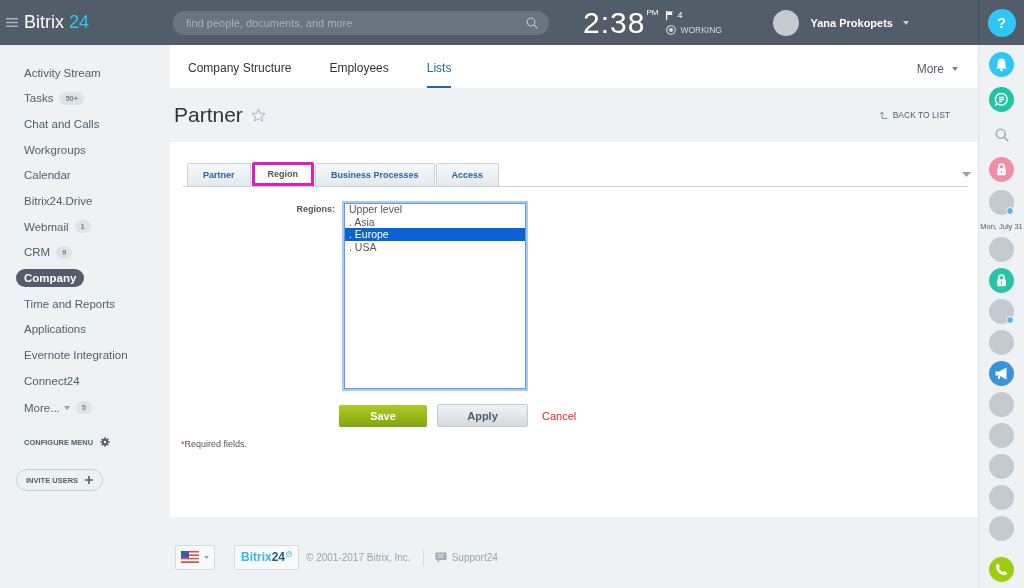 This screenshot has height=588, width=1024. I want to click on back-arrow-icon, so click(883, 115).